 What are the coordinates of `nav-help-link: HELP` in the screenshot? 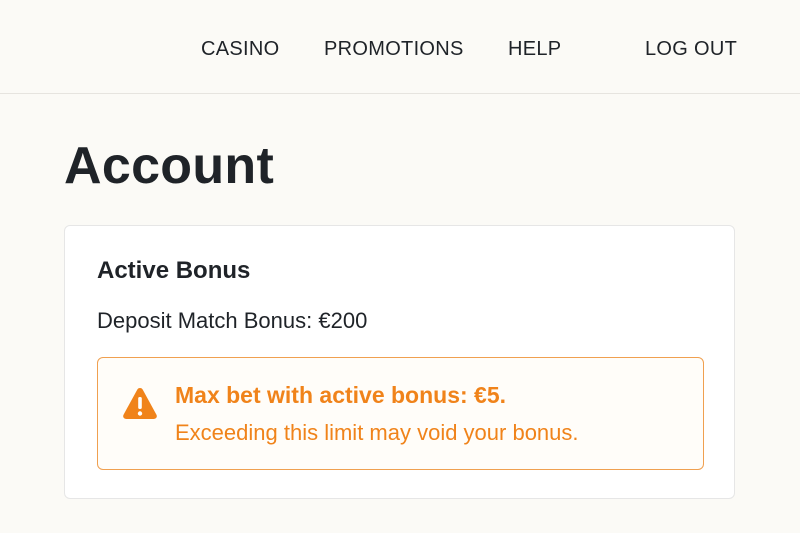 It's located at (534, 49).